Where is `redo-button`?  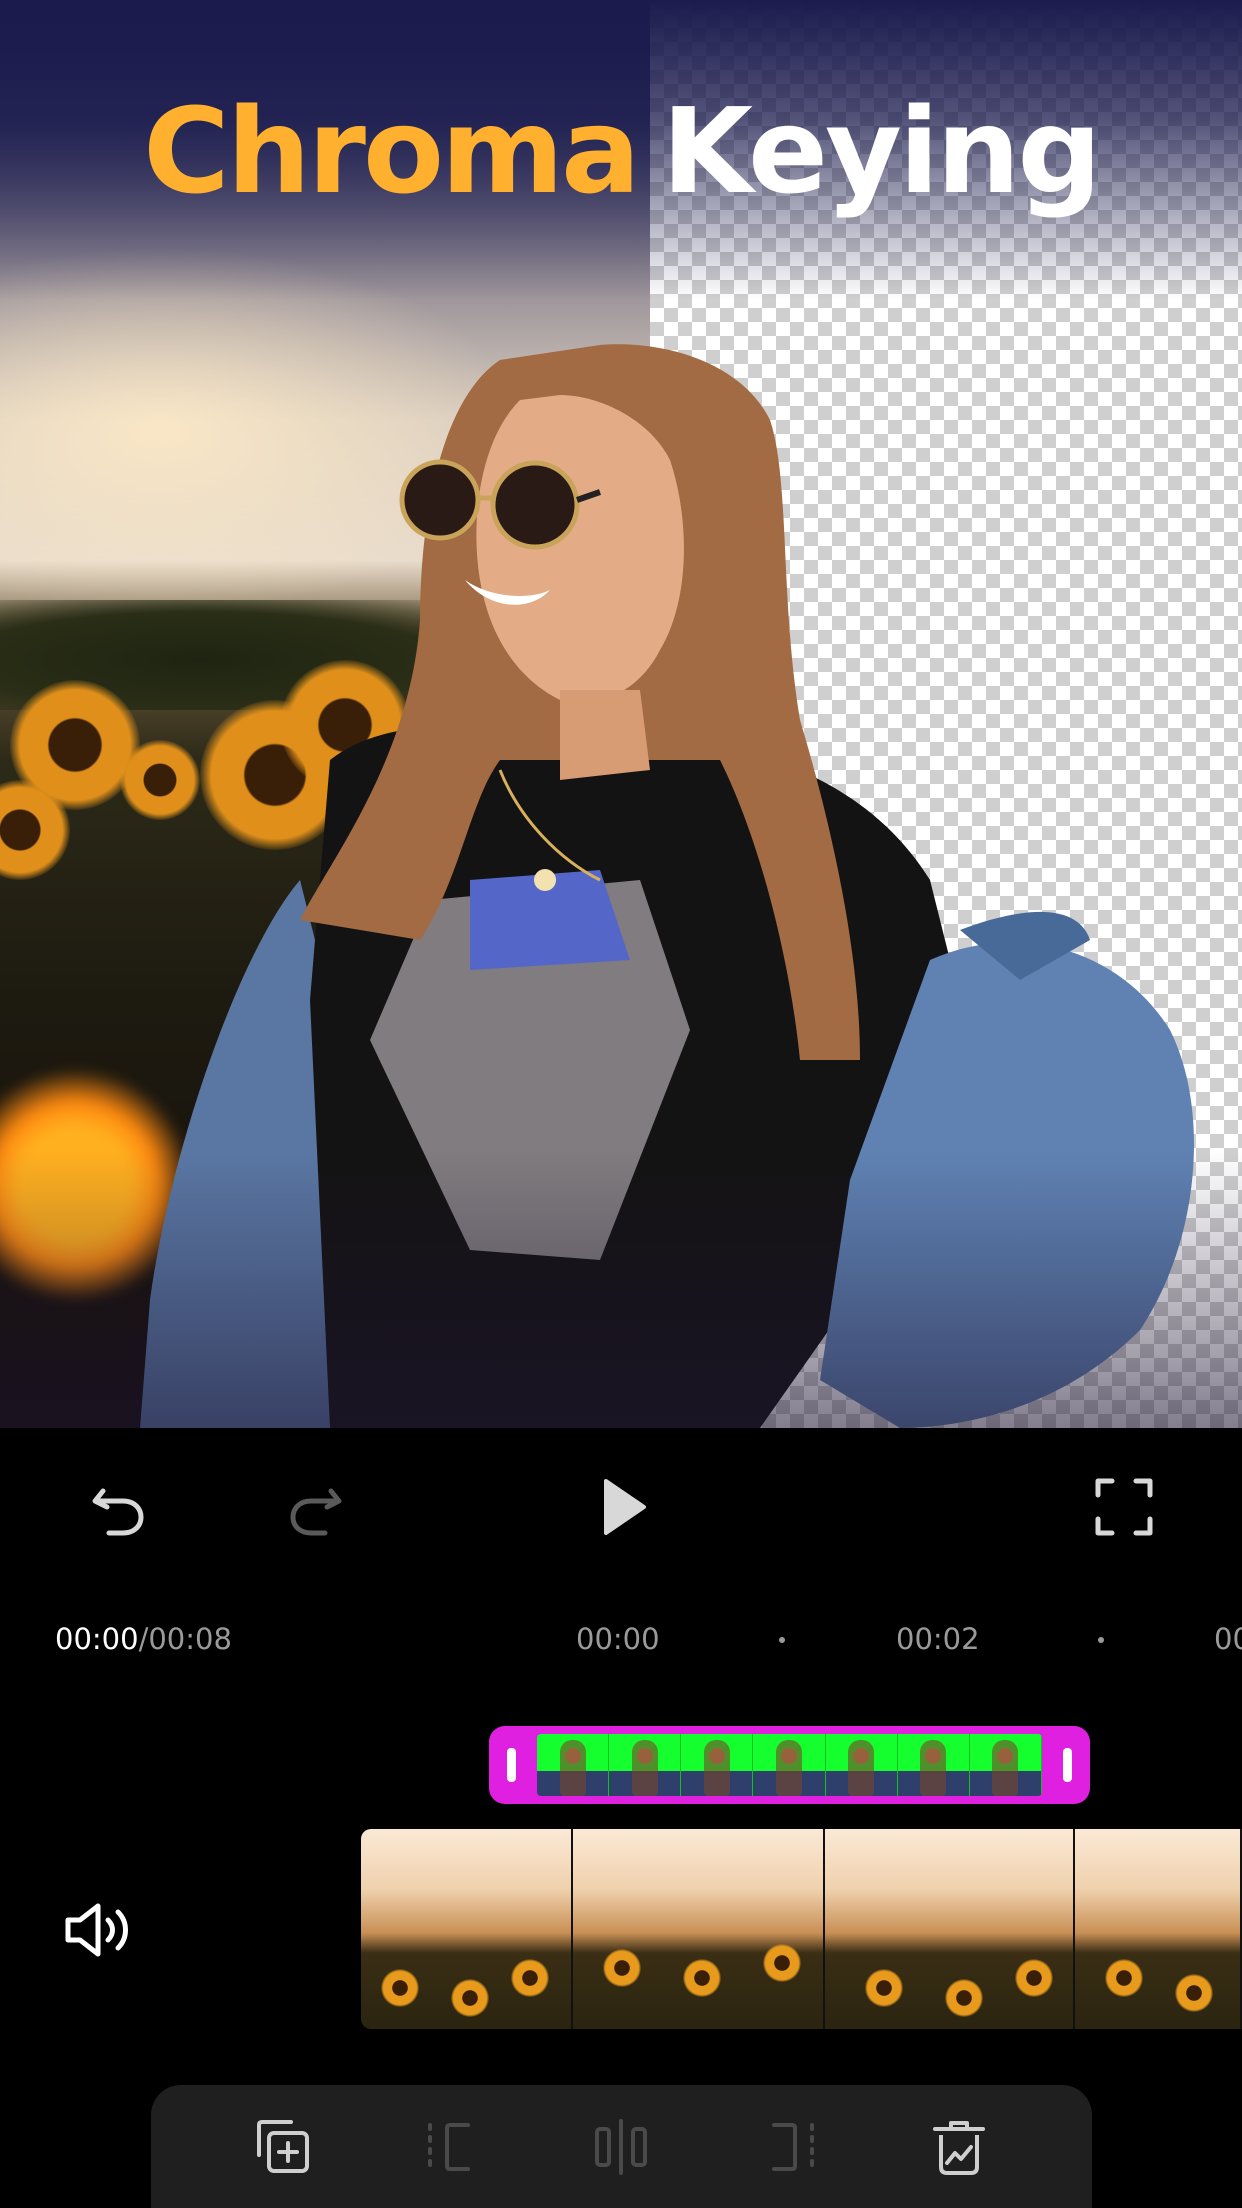
redo-button is located at coordinates (317, 1507).